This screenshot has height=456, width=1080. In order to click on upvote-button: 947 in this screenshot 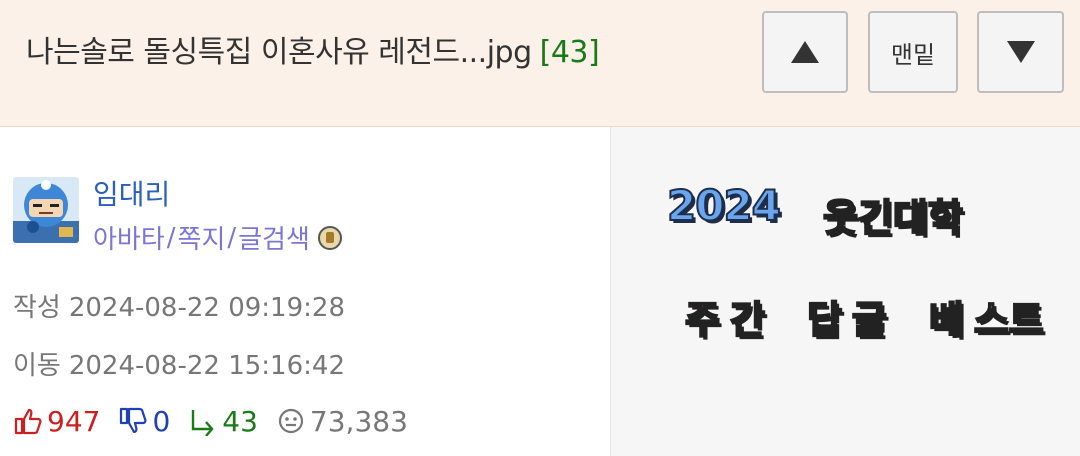, I will do `click(56, 421)`.